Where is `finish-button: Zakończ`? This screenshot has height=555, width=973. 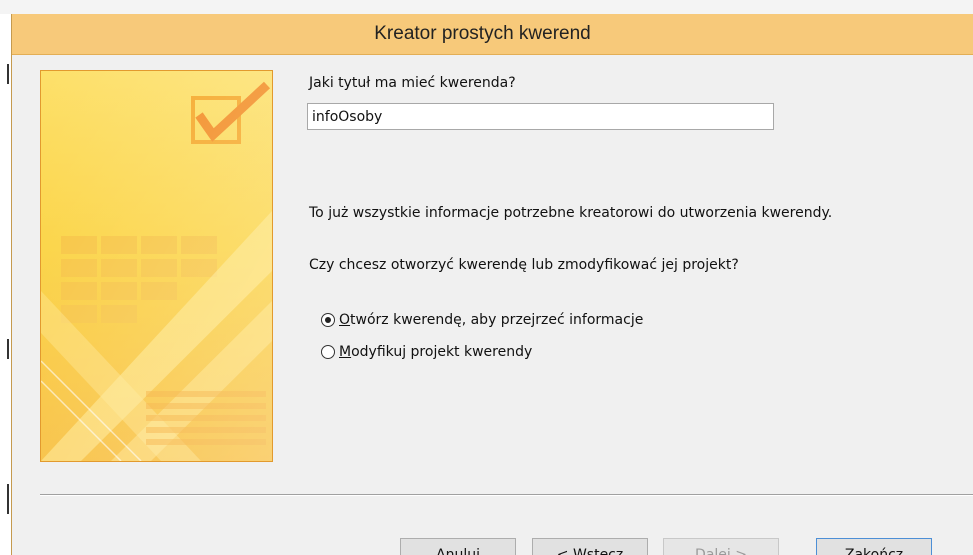
finish-button: Zakończ is located at coordinates (874, 546).